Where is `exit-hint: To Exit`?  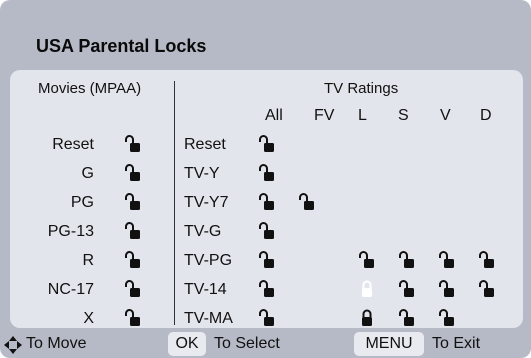 exit-hint: To Exit is located at coordinates (456, 343).